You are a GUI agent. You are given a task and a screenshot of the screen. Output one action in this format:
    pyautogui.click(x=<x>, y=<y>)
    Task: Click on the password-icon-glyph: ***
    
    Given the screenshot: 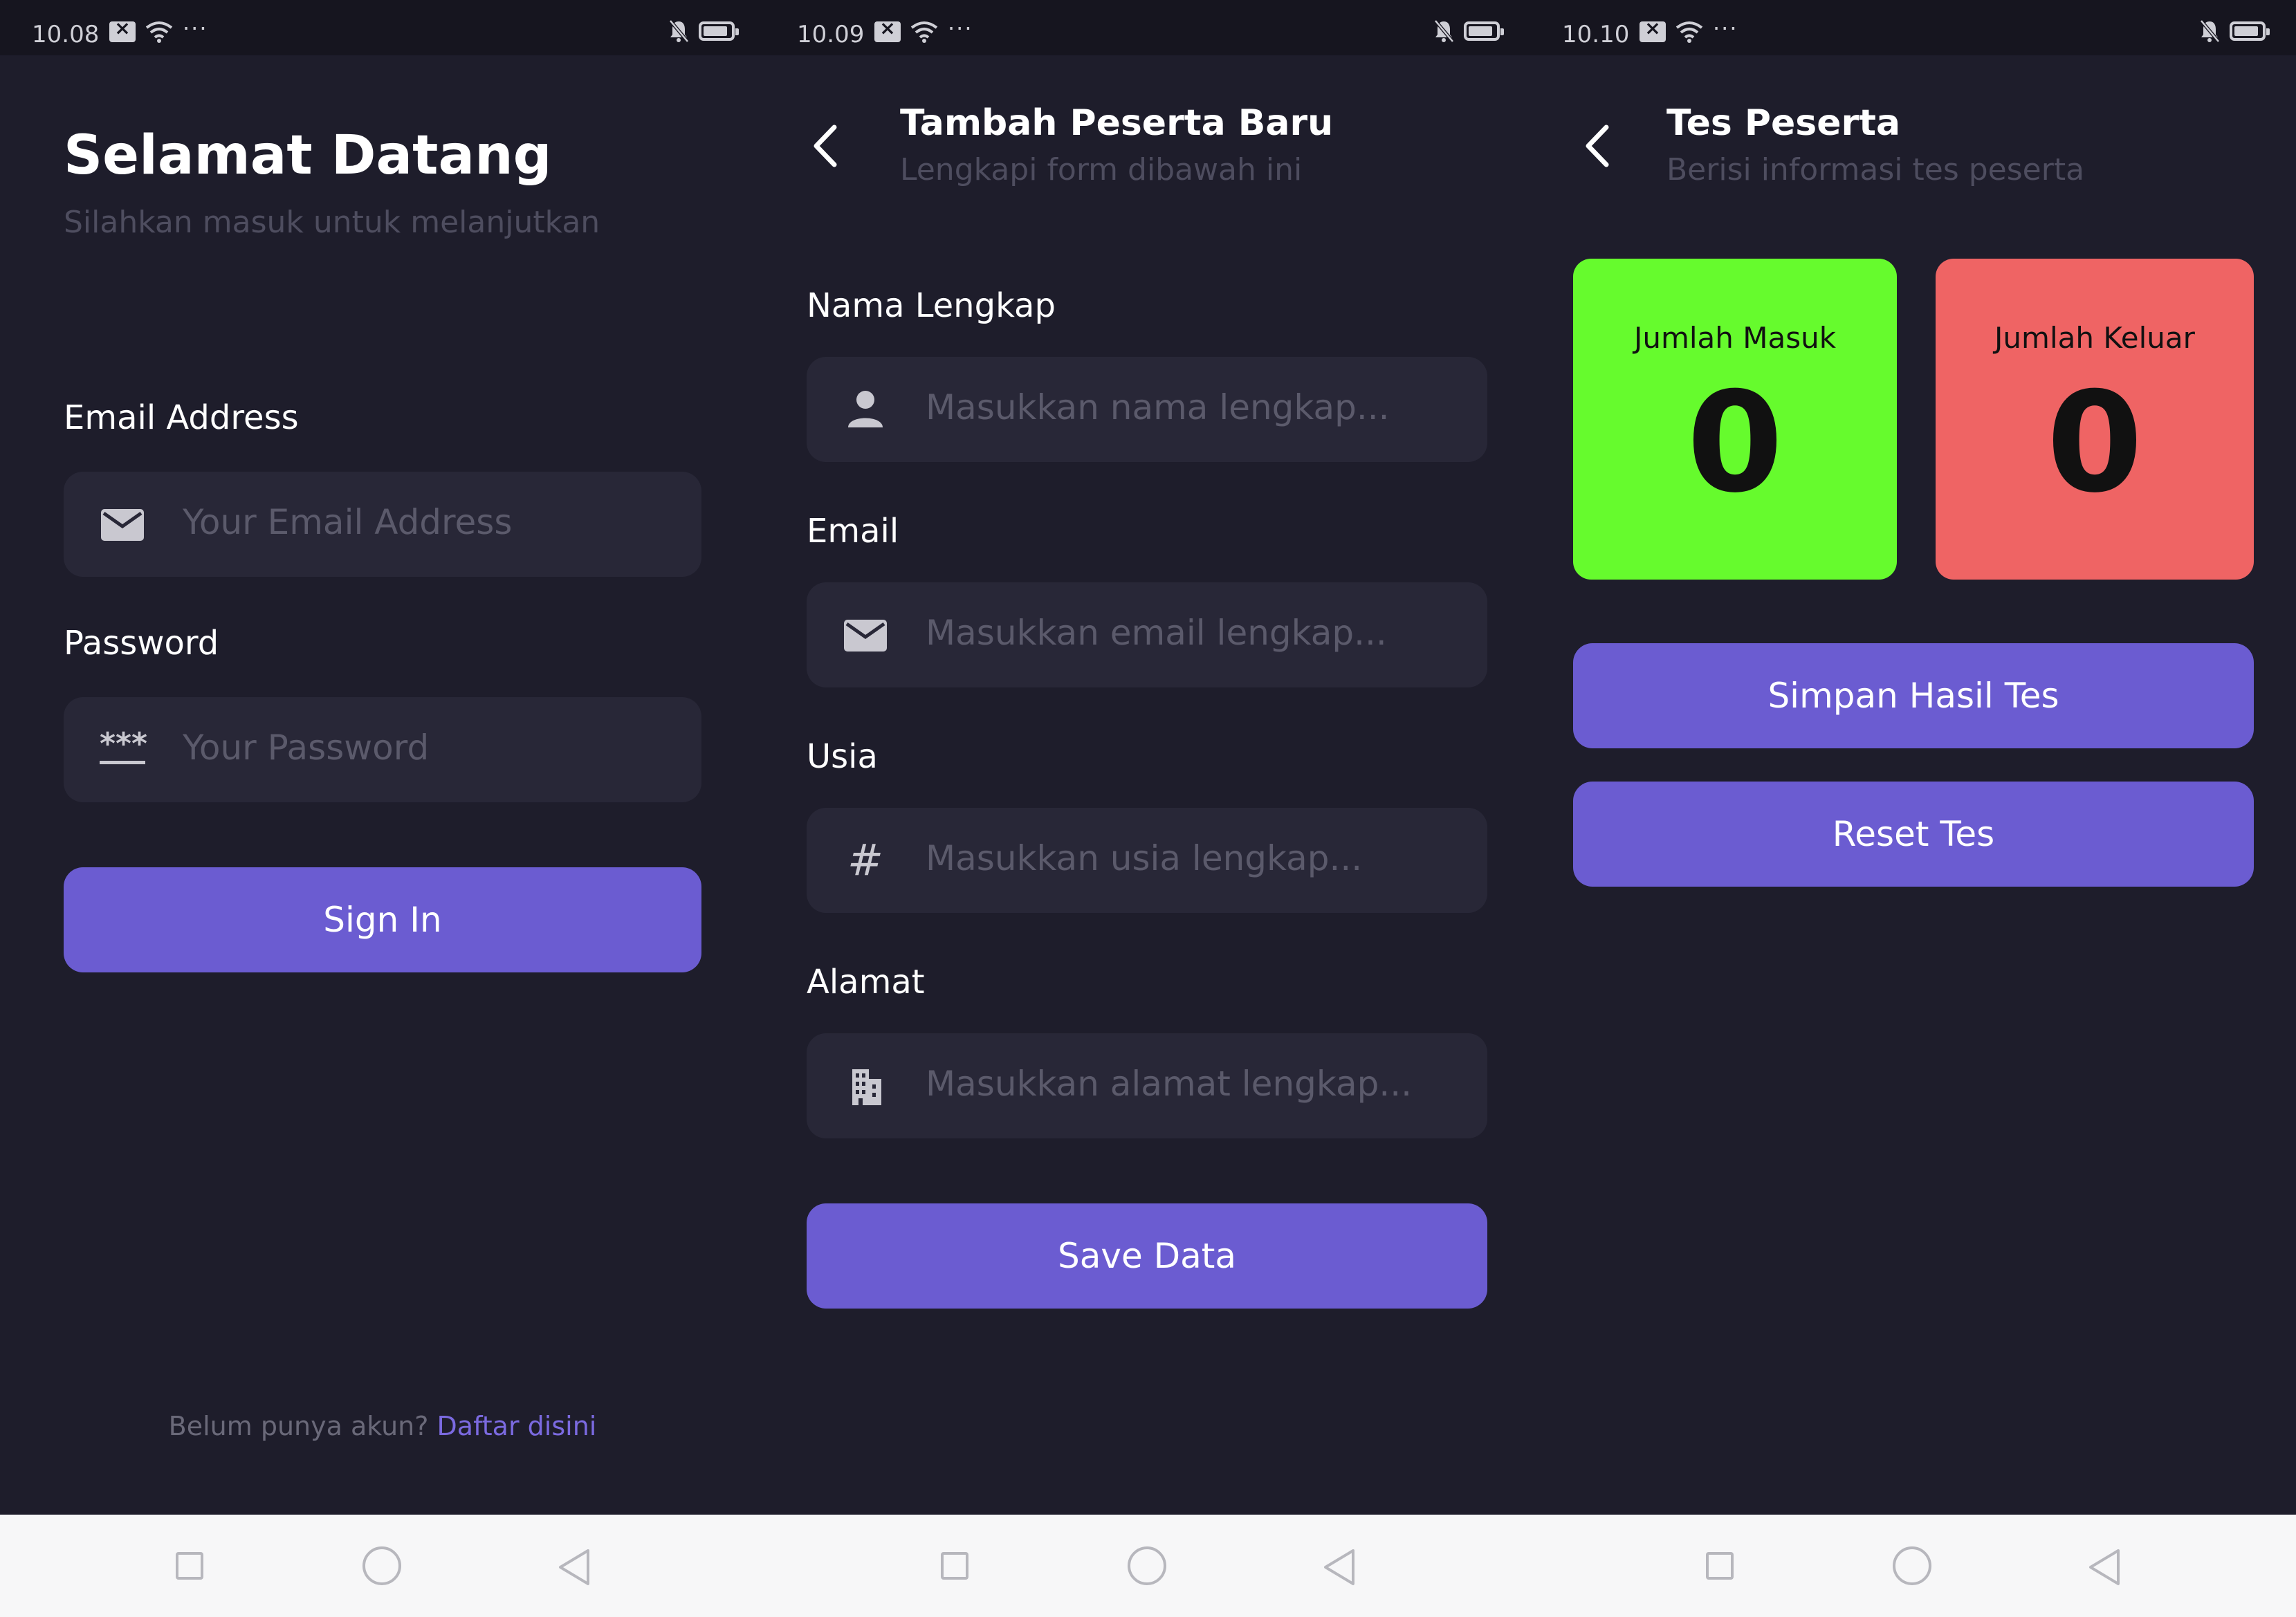 What is the action you would take?
    pyautogui.click(x=124, y=743)
    